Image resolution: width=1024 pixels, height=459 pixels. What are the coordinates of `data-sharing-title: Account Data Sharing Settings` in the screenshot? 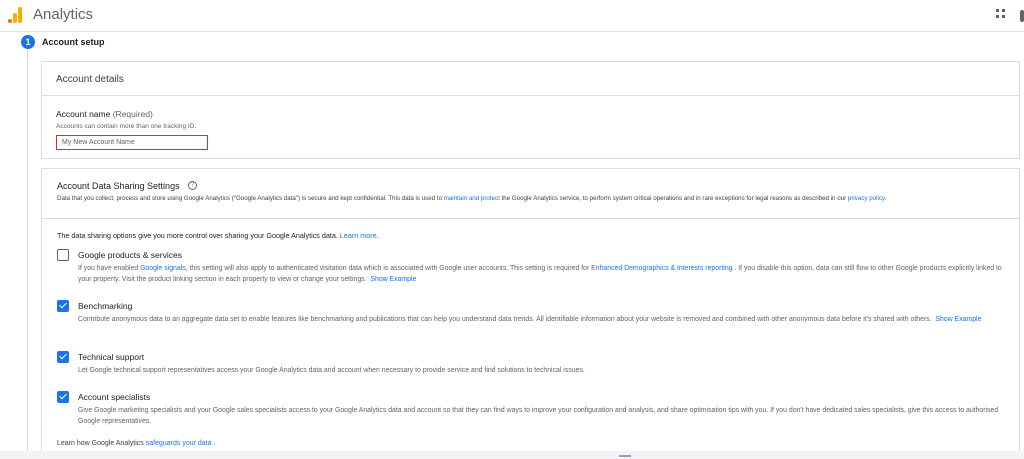 It's located at (118, 186).